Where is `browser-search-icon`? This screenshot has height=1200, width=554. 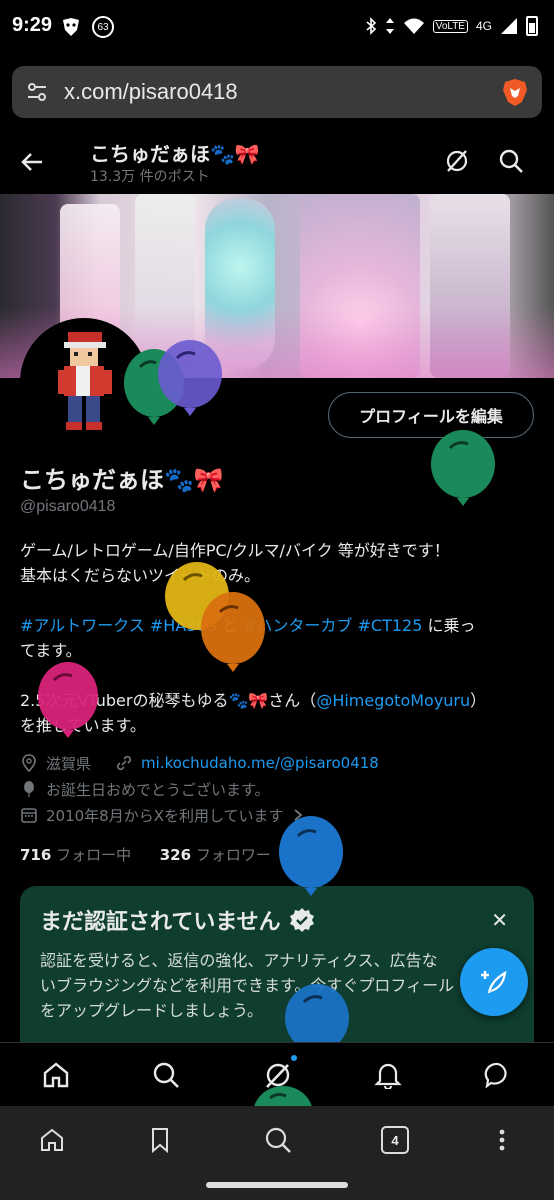 browser-search-icon is located at coordinates (278, 1140).